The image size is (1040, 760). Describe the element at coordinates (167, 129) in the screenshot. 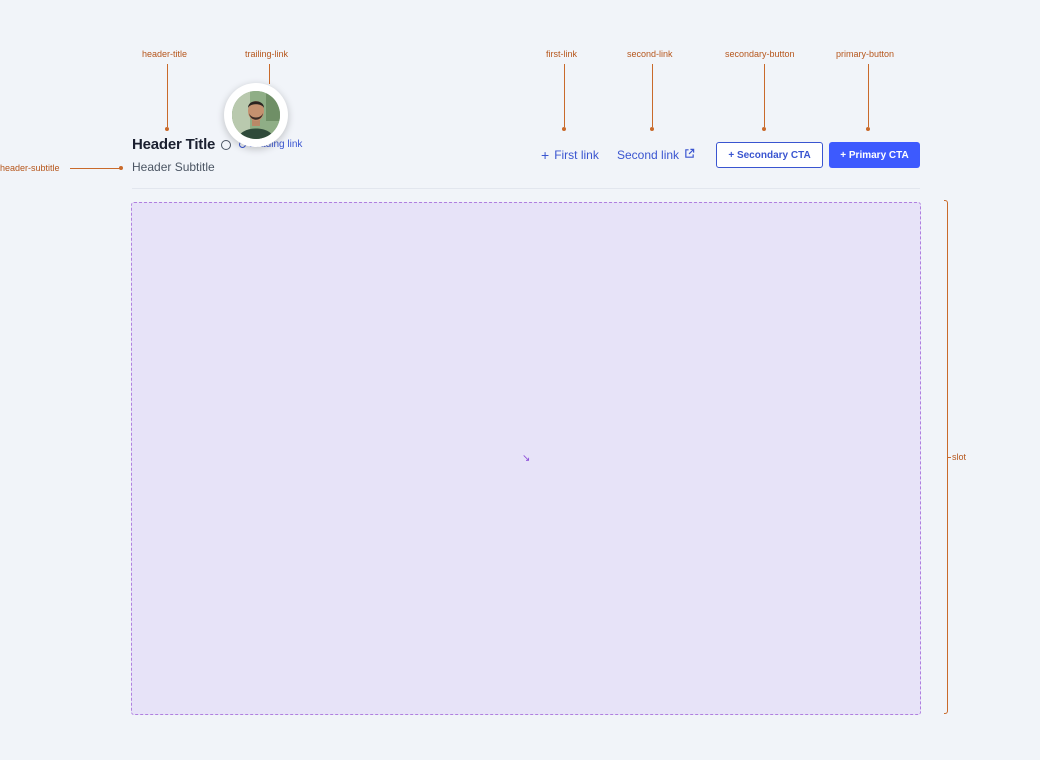

I see `annotation-dot-header-title` at that location.